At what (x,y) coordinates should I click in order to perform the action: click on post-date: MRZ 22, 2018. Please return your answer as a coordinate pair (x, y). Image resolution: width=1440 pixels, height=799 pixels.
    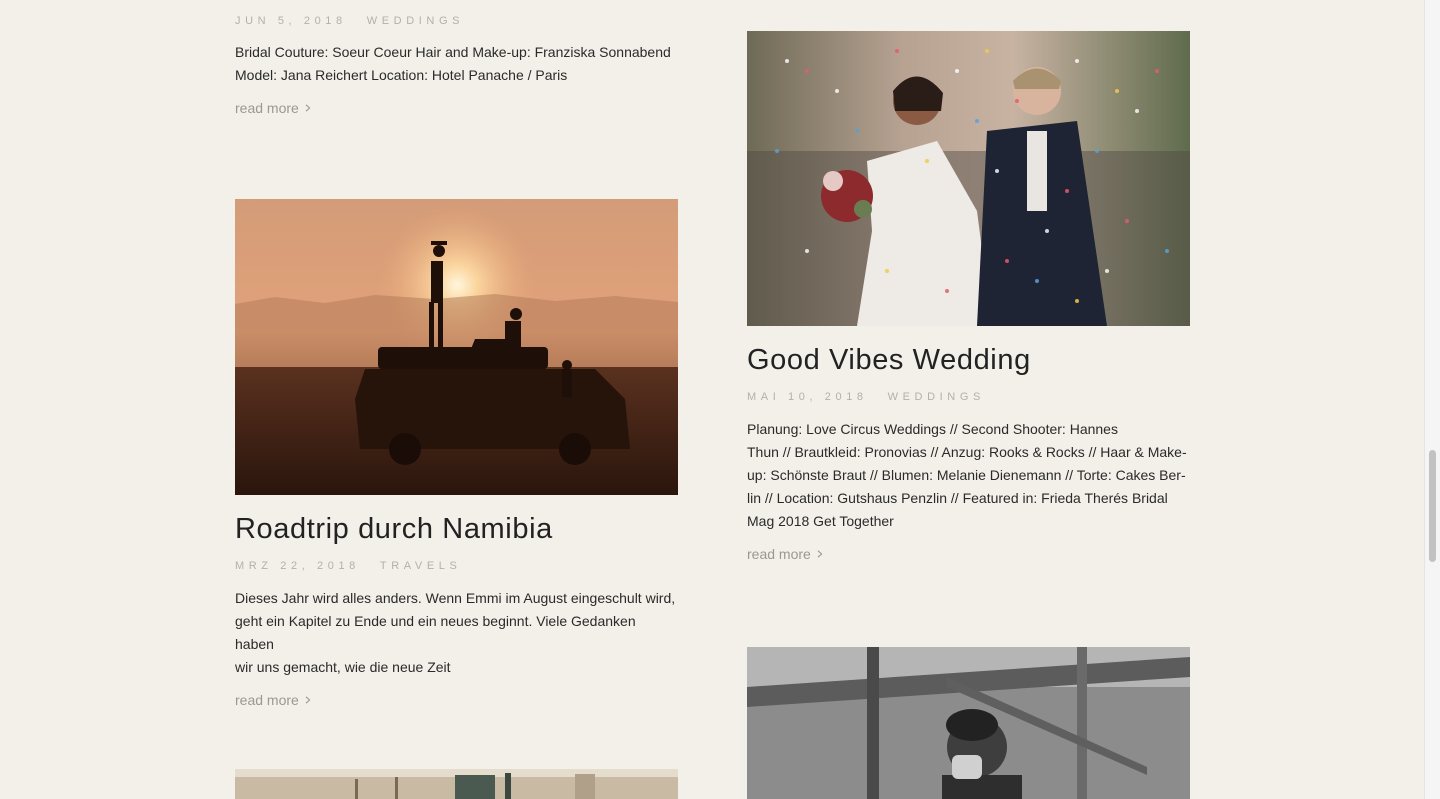
    Looking at the image, I should click on (297, 566).